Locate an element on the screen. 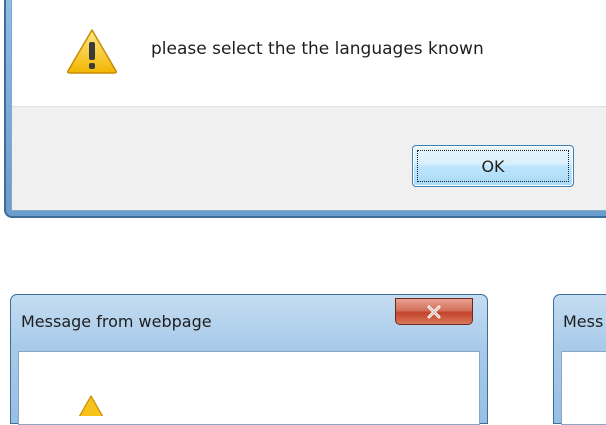 Image resolution: width=606 pixels, height=425 pixels. close-icon is located at coordinates (434, 311).